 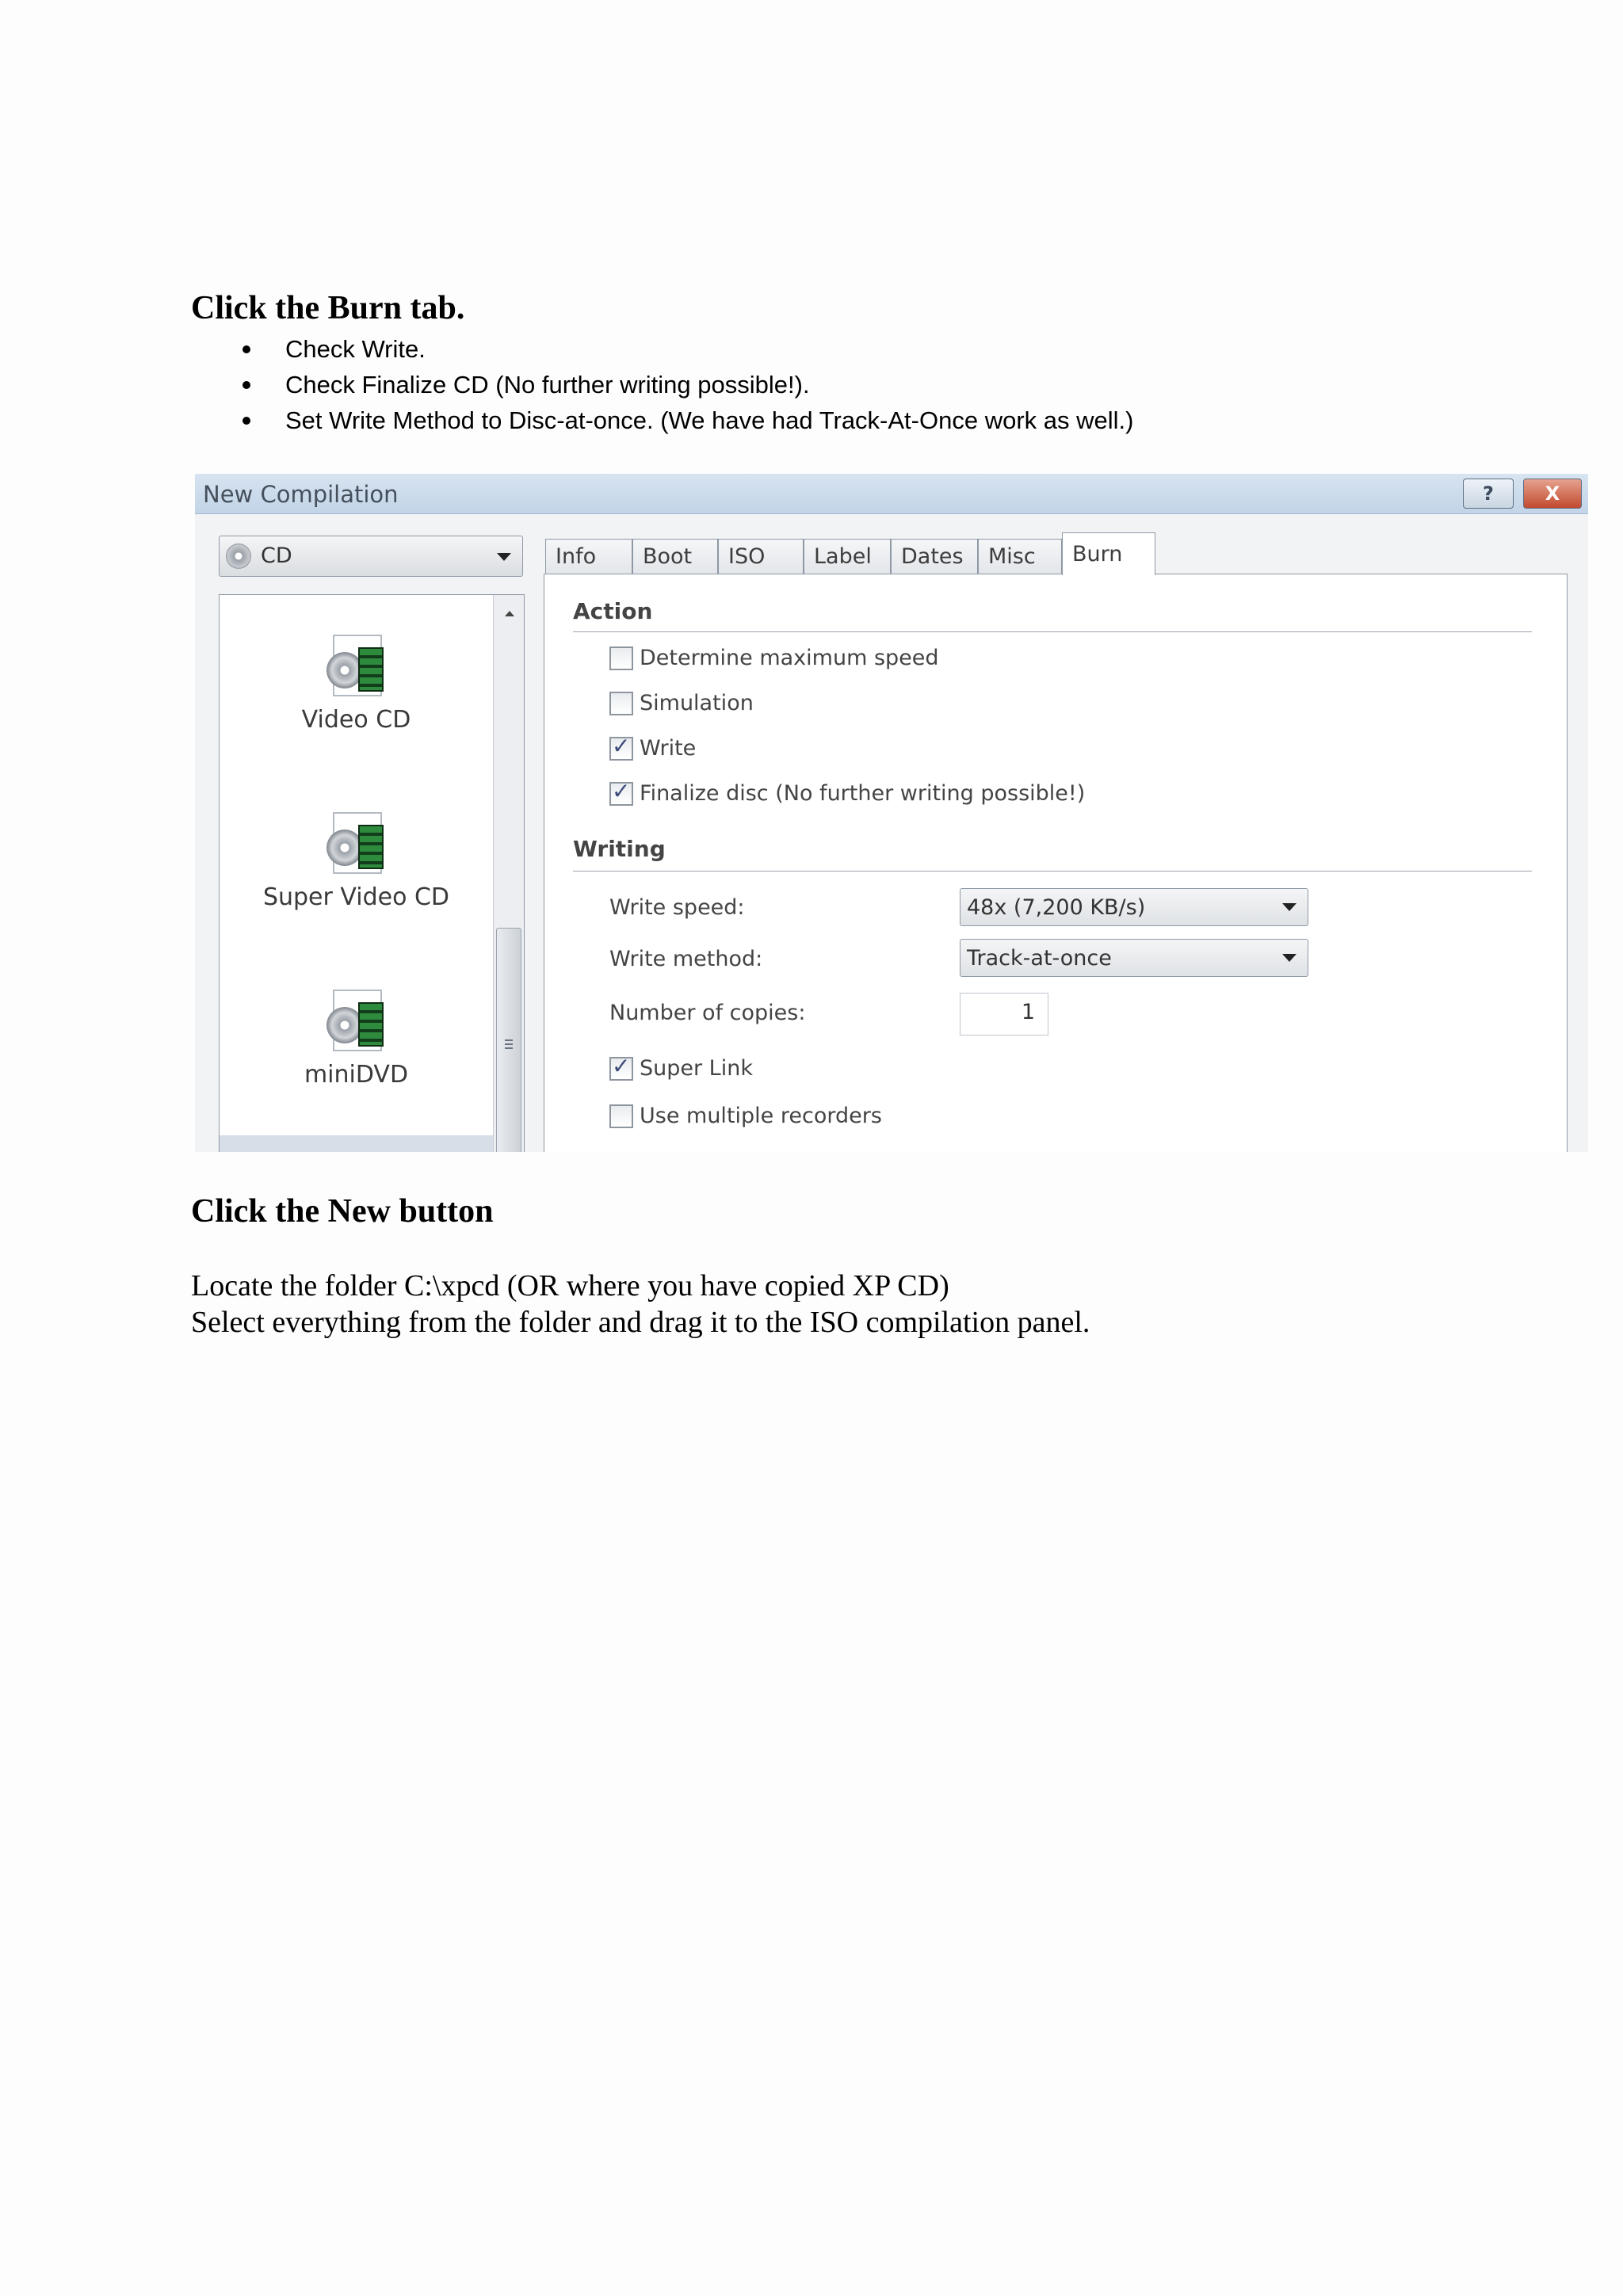 What do you see at coordinates (356, 720) in the screenshot?
I see `compilation-type-label: Video CD` at bounding box center [356, 720].